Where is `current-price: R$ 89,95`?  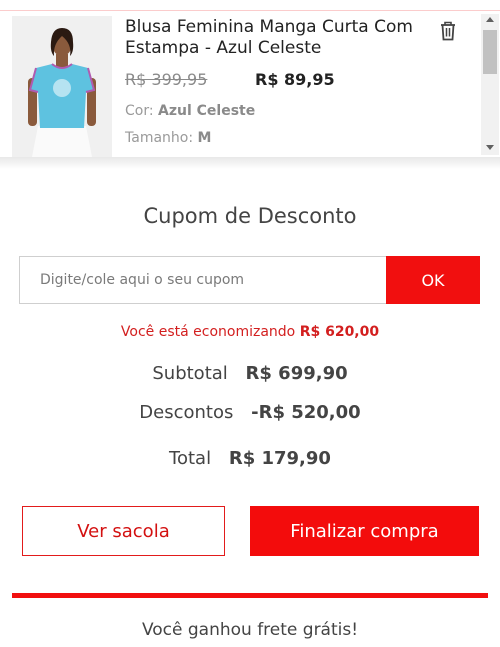
current-price: R$ 89,95 is located at coordinates (295, 79).